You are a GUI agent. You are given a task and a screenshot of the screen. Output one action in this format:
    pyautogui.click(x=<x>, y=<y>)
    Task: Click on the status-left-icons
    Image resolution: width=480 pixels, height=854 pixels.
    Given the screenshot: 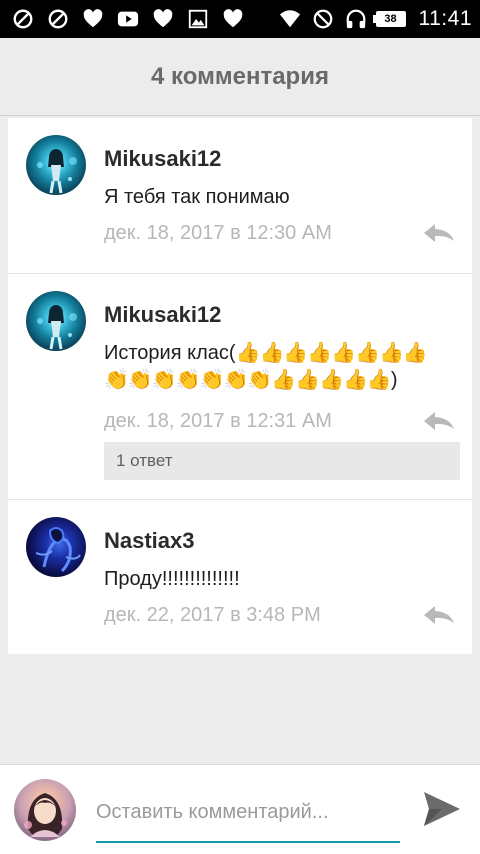 What is the action you would take?
    pyautogui.click(x=143, y=19)
    